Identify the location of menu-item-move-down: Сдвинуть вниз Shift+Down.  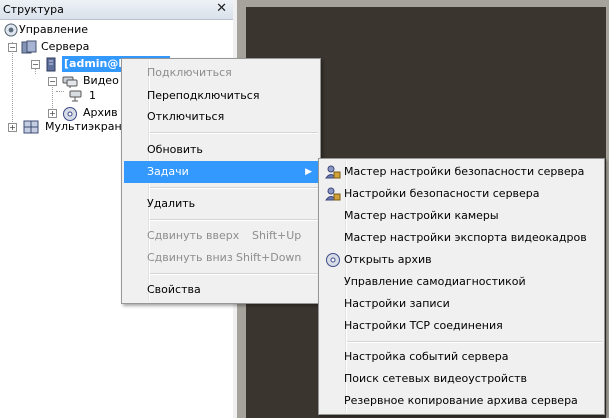
(221, 258).